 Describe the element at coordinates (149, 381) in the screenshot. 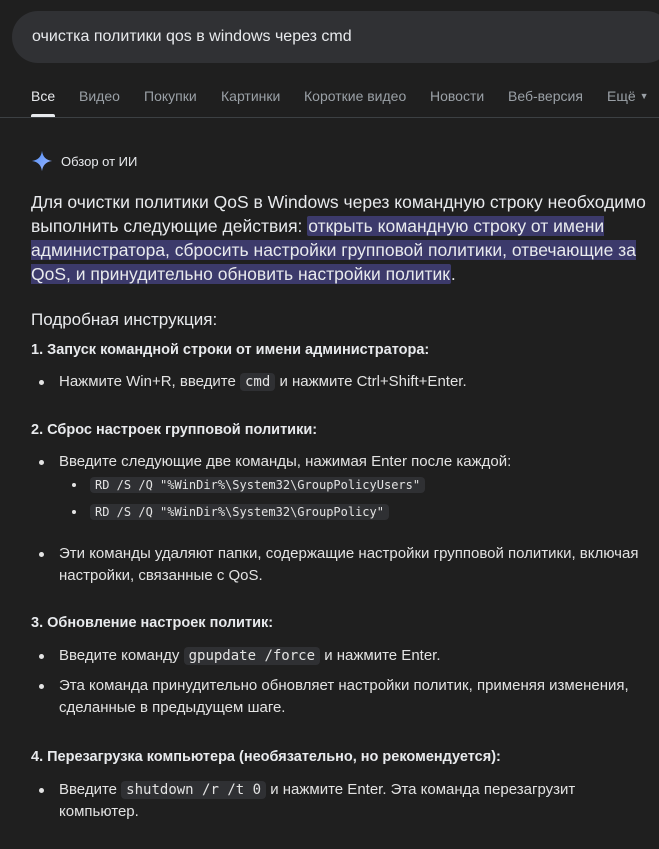

I see `text: Нажмите Win+R, введите` at that location.